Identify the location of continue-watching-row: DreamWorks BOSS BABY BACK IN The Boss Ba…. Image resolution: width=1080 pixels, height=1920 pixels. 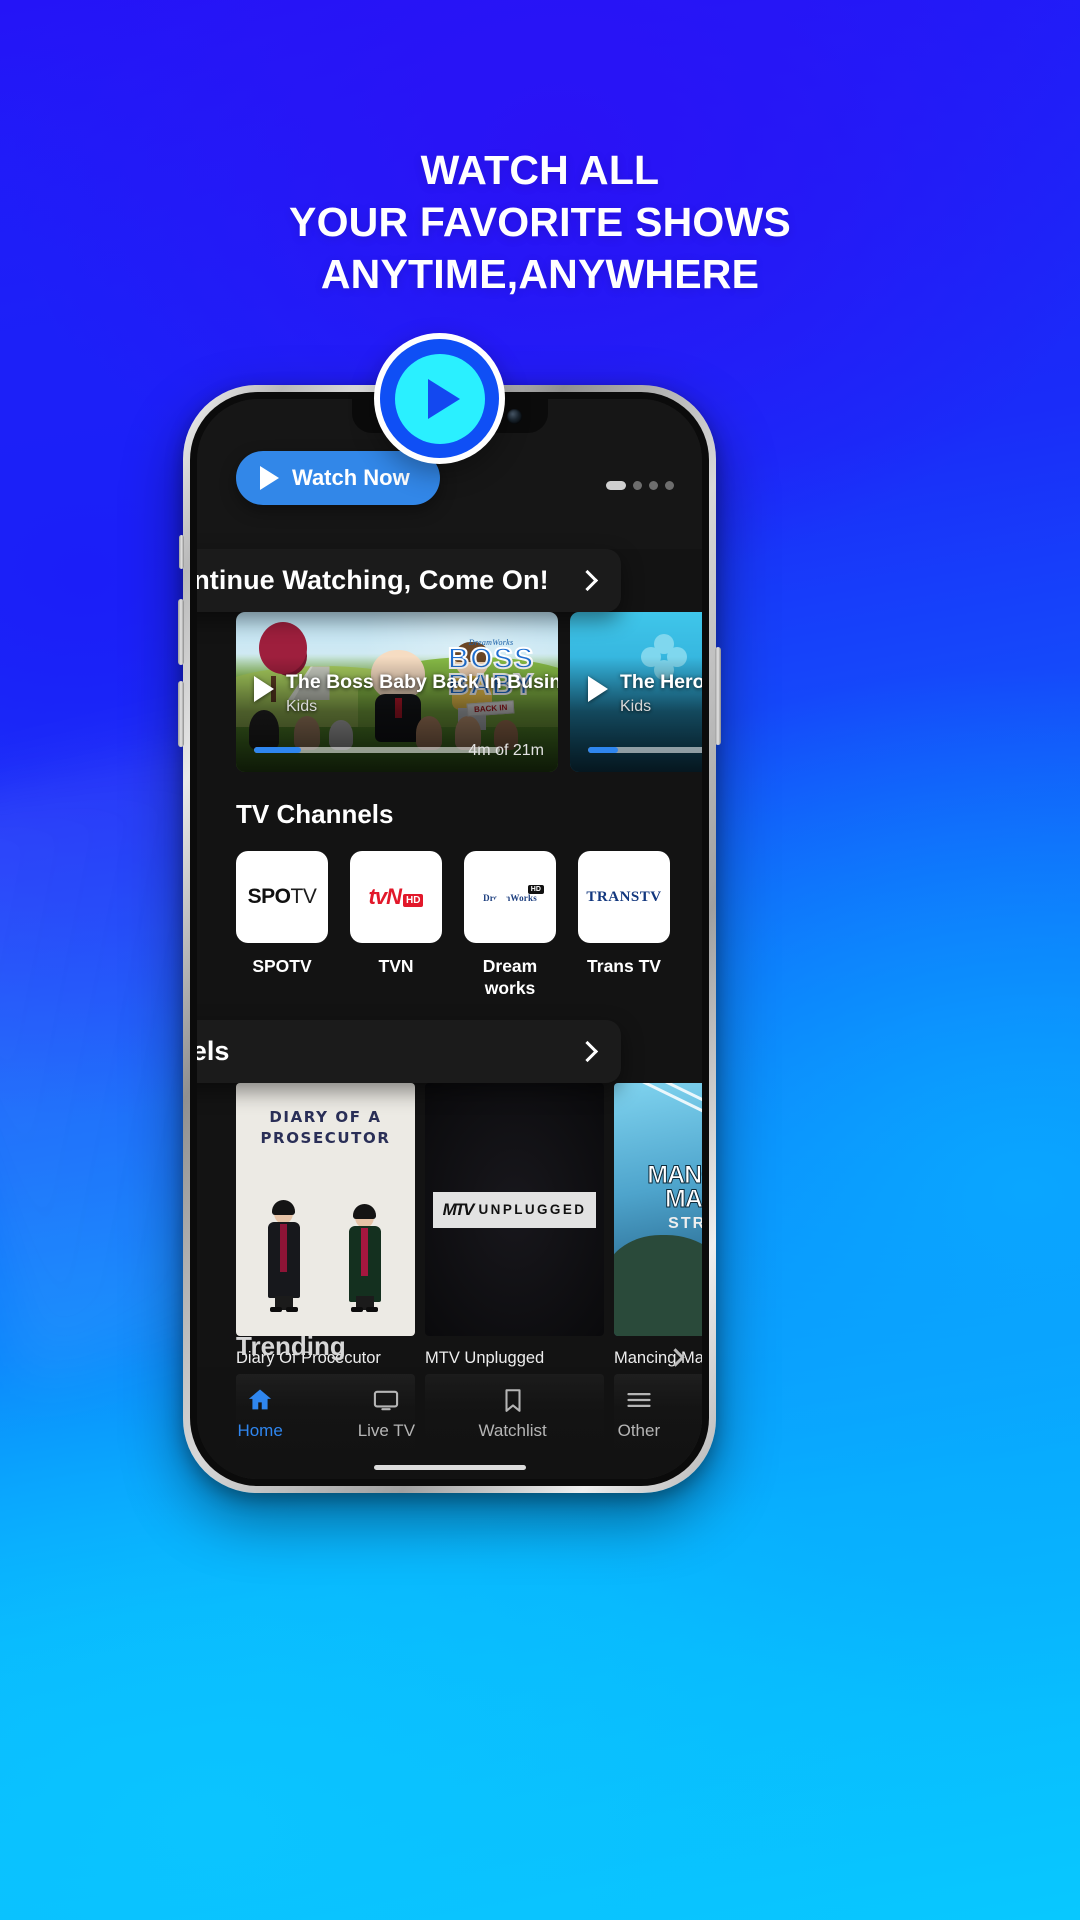
(449, 693).